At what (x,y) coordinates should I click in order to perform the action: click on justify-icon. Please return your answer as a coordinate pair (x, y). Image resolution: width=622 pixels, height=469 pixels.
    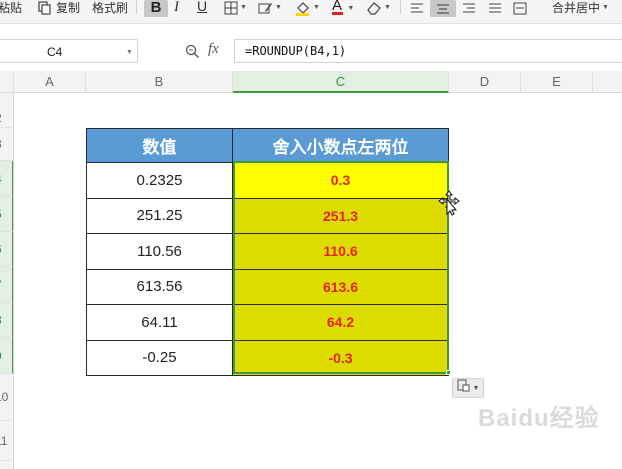
    Looking at the image, I should click on (495, 8).